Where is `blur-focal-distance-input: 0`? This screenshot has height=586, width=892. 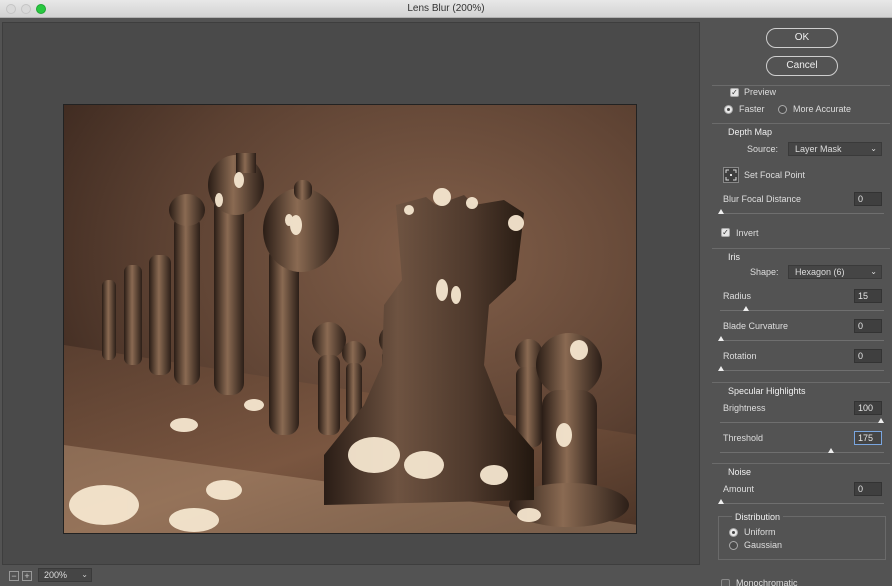 blur-focal-distance-input: 0 is located at coordinates (868, 199).